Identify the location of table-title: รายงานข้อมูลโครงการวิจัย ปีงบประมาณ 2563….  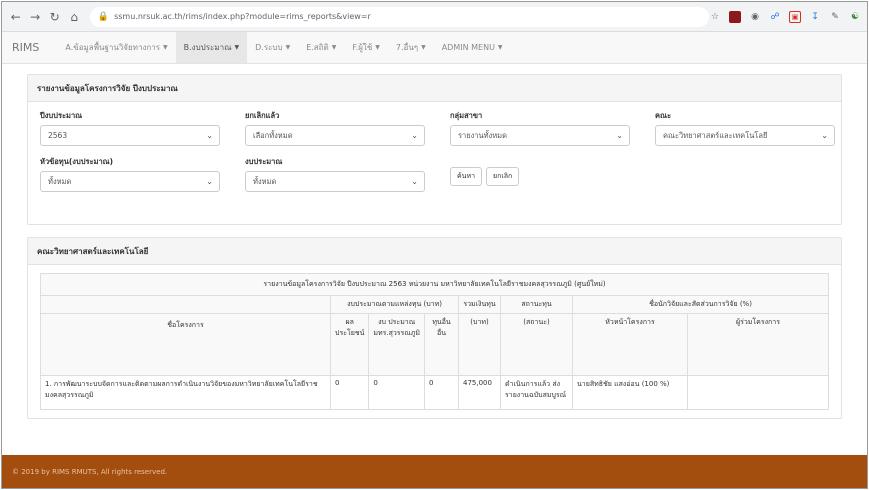
(434, 284).